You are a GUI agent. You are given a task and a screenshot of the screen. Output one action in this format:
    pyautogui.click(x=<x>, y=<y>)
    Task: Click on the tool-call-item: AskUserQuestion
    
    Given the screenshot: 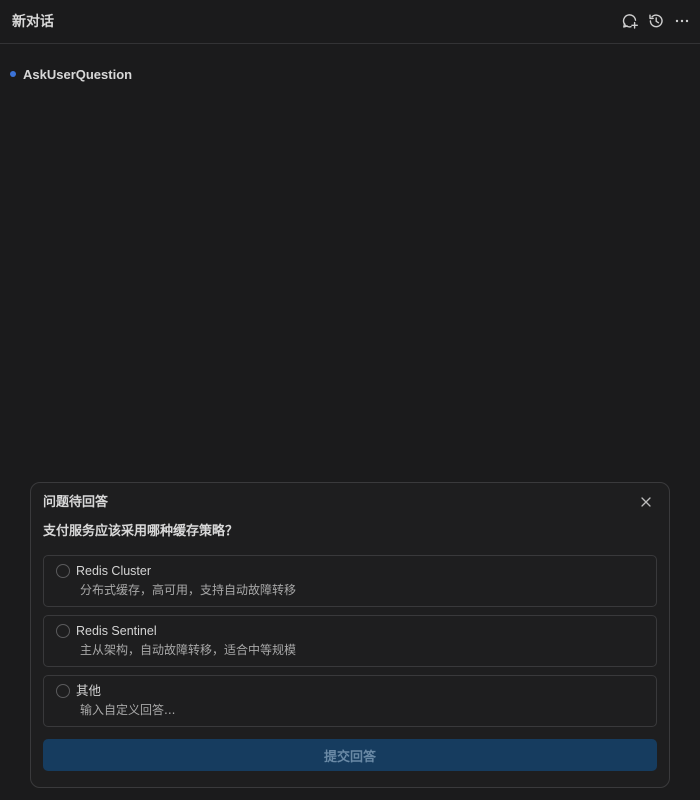 What is the action you would take?
    pyautogui.click(x=71, y=74)
    